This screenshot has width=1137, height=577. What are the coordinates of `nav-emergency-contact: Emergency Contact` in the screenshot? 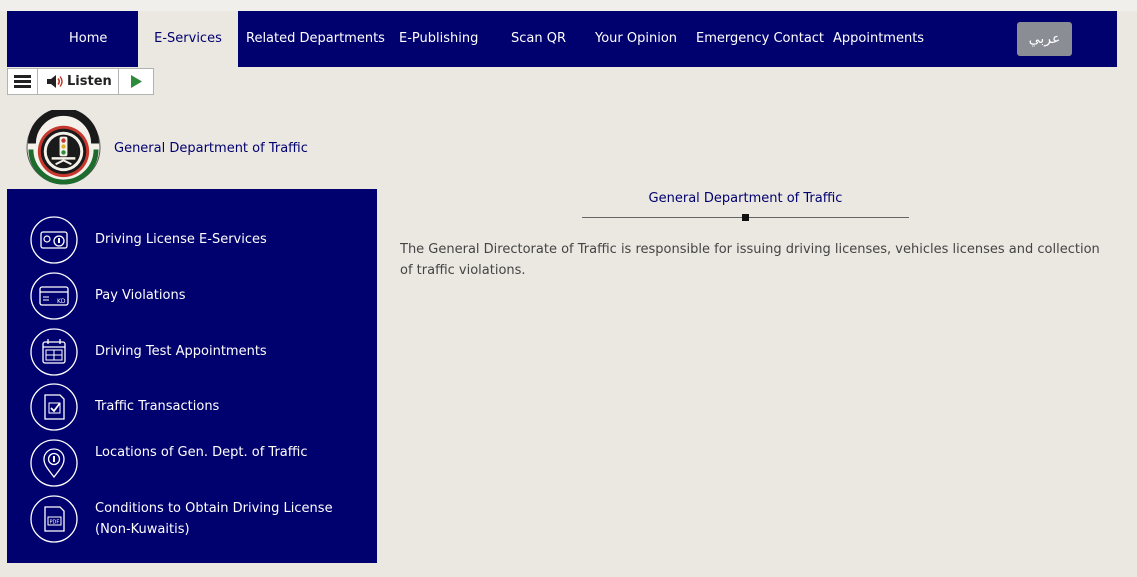 It's located at (760, 39).